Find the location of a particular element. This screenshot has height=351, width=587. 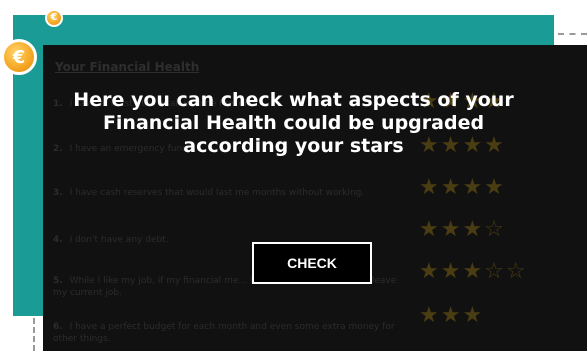

tutorial-line: Financial Health could be upgraded is located at coordinates (293, 123).